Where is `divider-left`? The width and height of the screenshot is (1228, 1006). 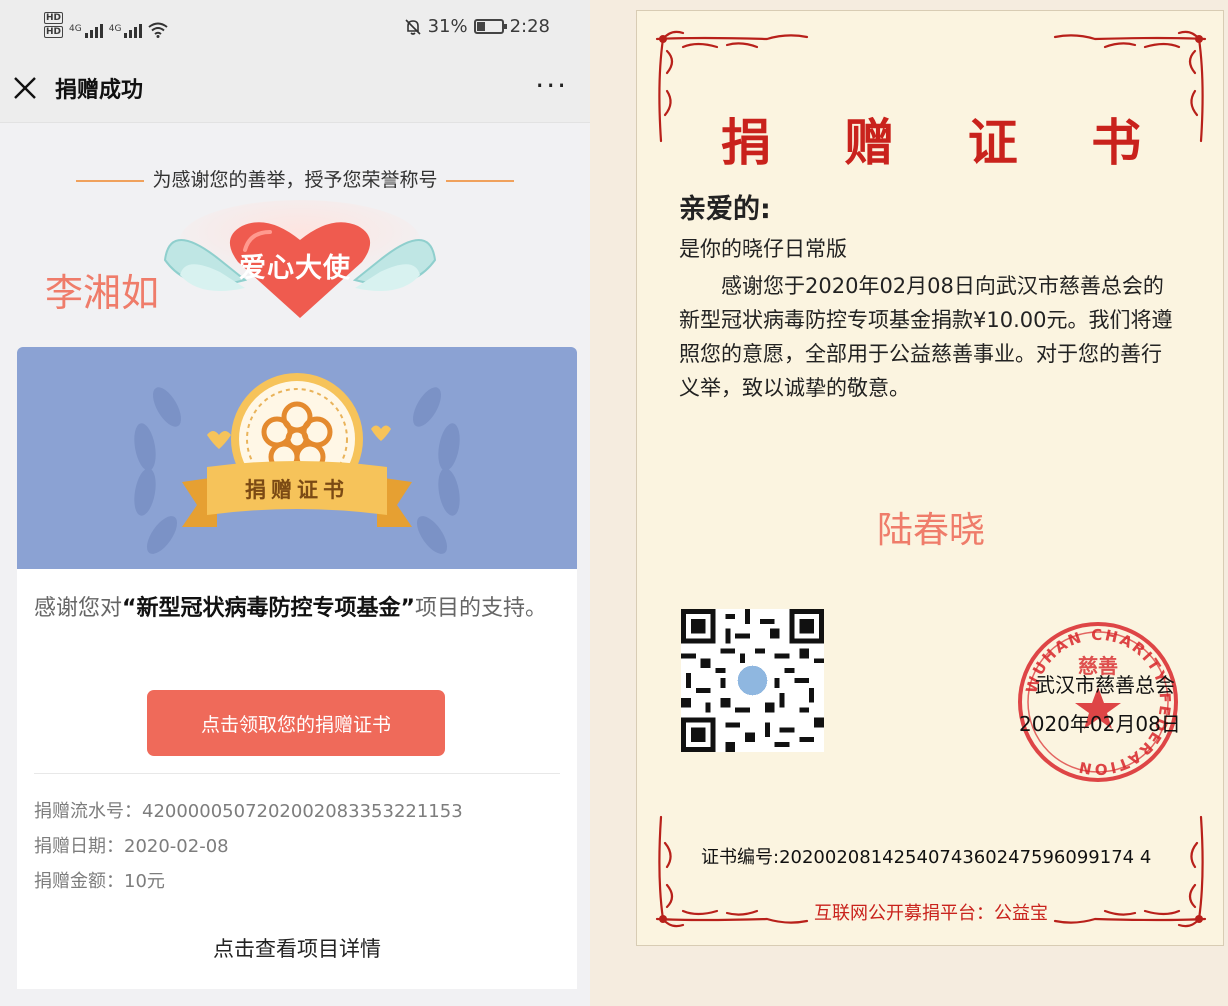
divider-left is located at coordinates (110, 180).